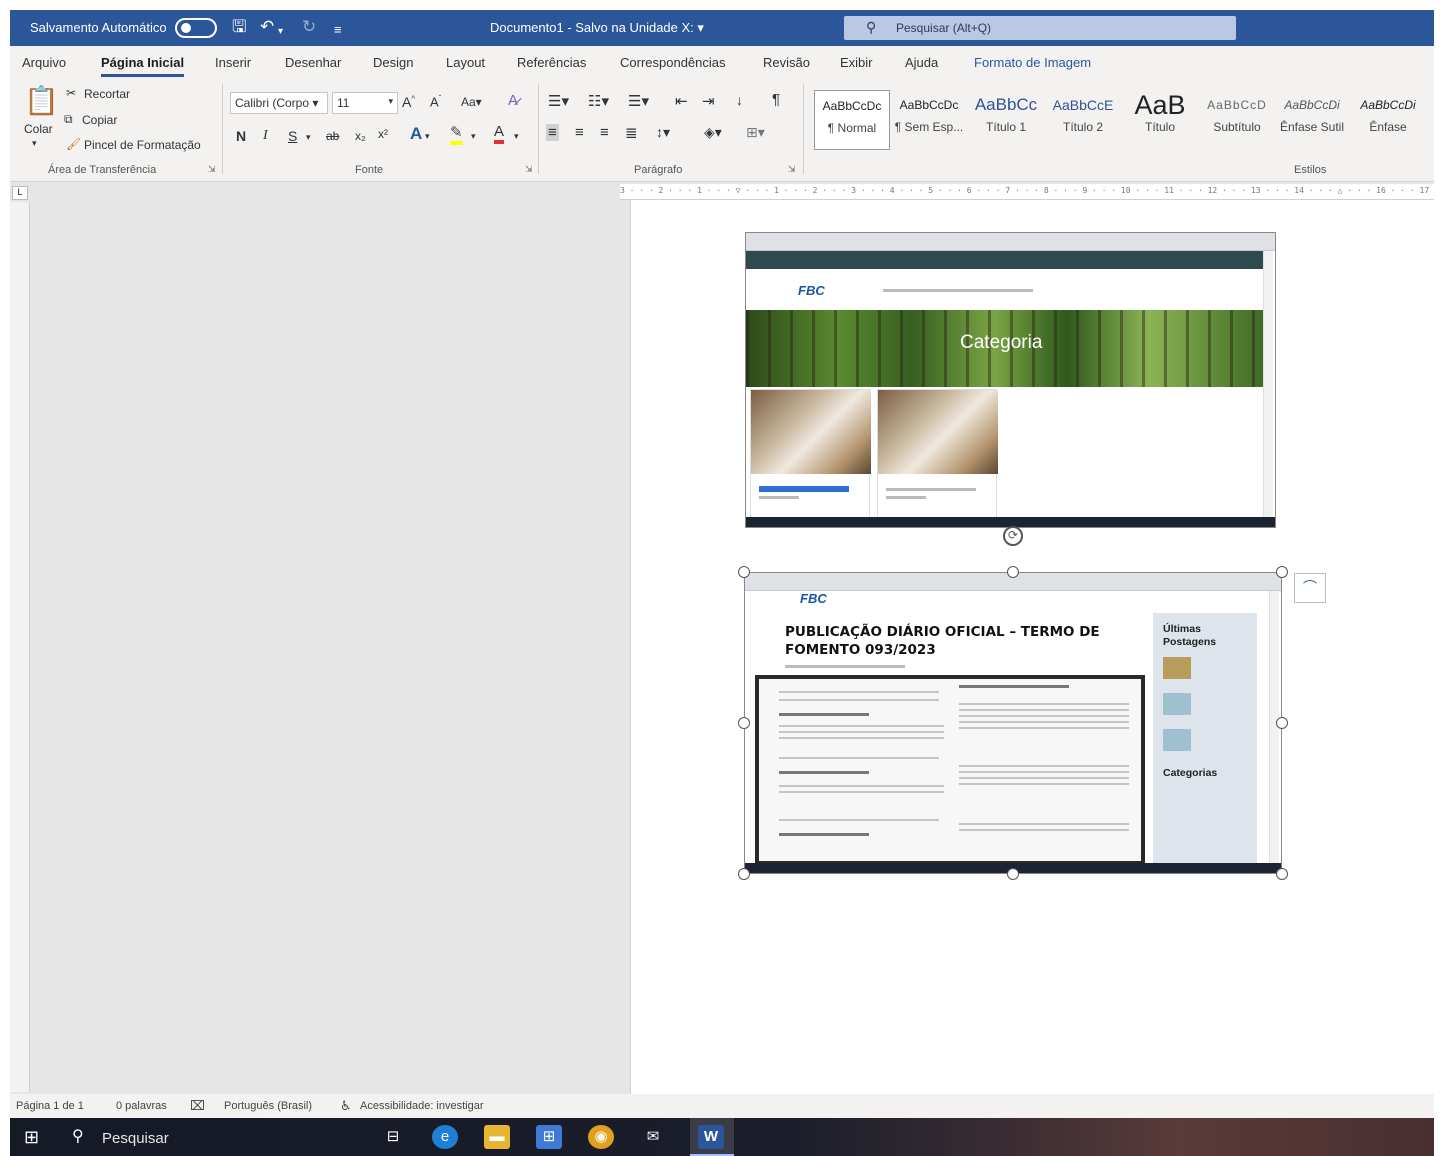 The height and width of the screenshot is (1156, 1440). What do you see at coordinates (196, 28) in the screenshot?
I see `autosave-toggle` at bounding box center [196, 28].